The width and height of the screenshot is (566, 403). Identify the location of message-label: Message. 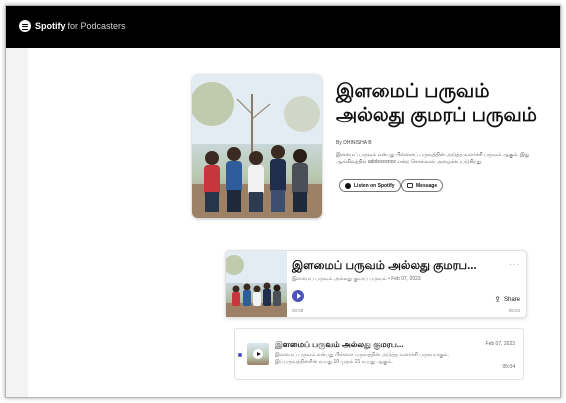
(427, 185).